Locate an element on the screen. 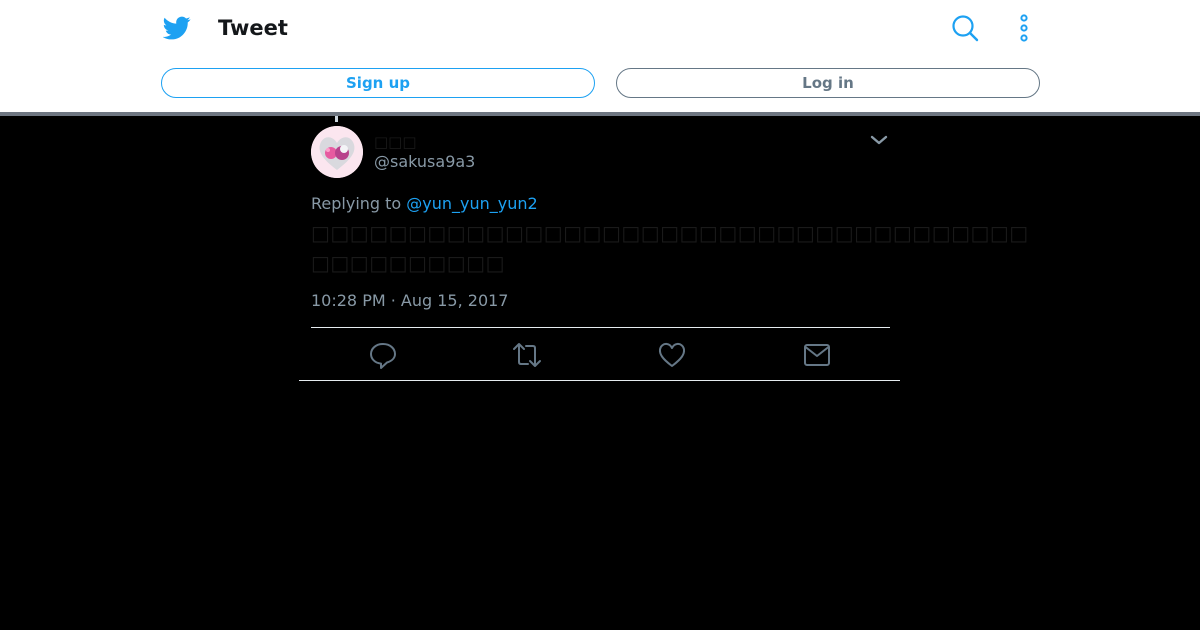 The width and height of the screenshot is (1200, 630). reply-icon is located at coordinates (383, 355).